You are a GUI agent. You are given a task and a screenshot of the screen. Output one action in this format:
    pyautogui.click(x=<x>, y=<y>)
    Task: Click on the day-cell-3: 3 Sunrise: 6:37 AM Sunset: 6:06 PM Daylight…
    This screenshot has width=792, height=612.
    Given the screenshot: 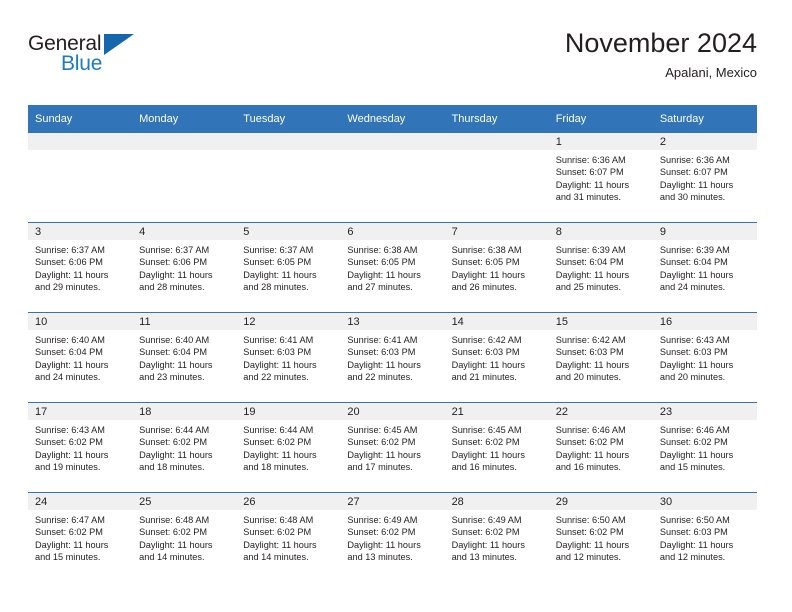 What is the action you would take?
    pyautogui.click(x=80, y=267)
    